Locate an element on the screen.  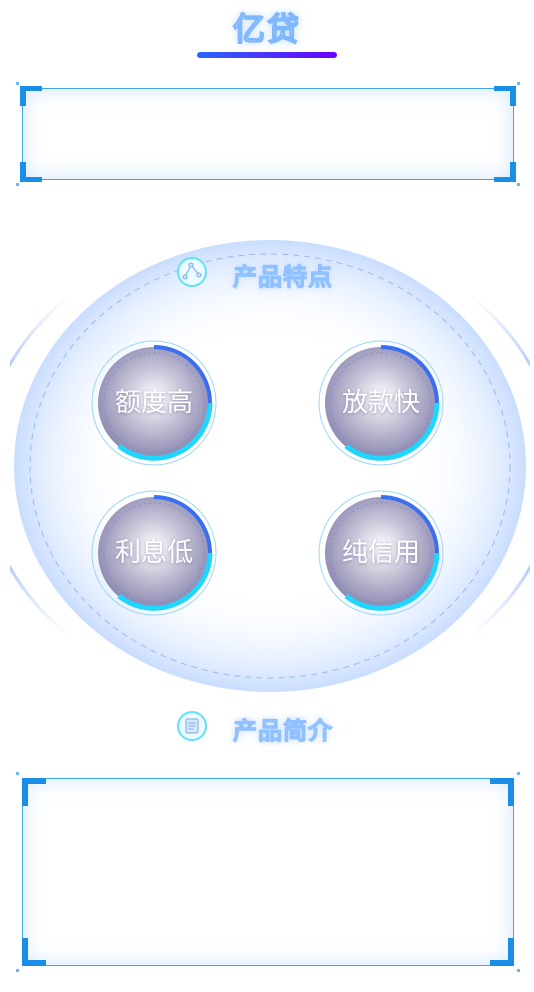
features-section-header: 产品特点 is located at coordinates (267, 272).